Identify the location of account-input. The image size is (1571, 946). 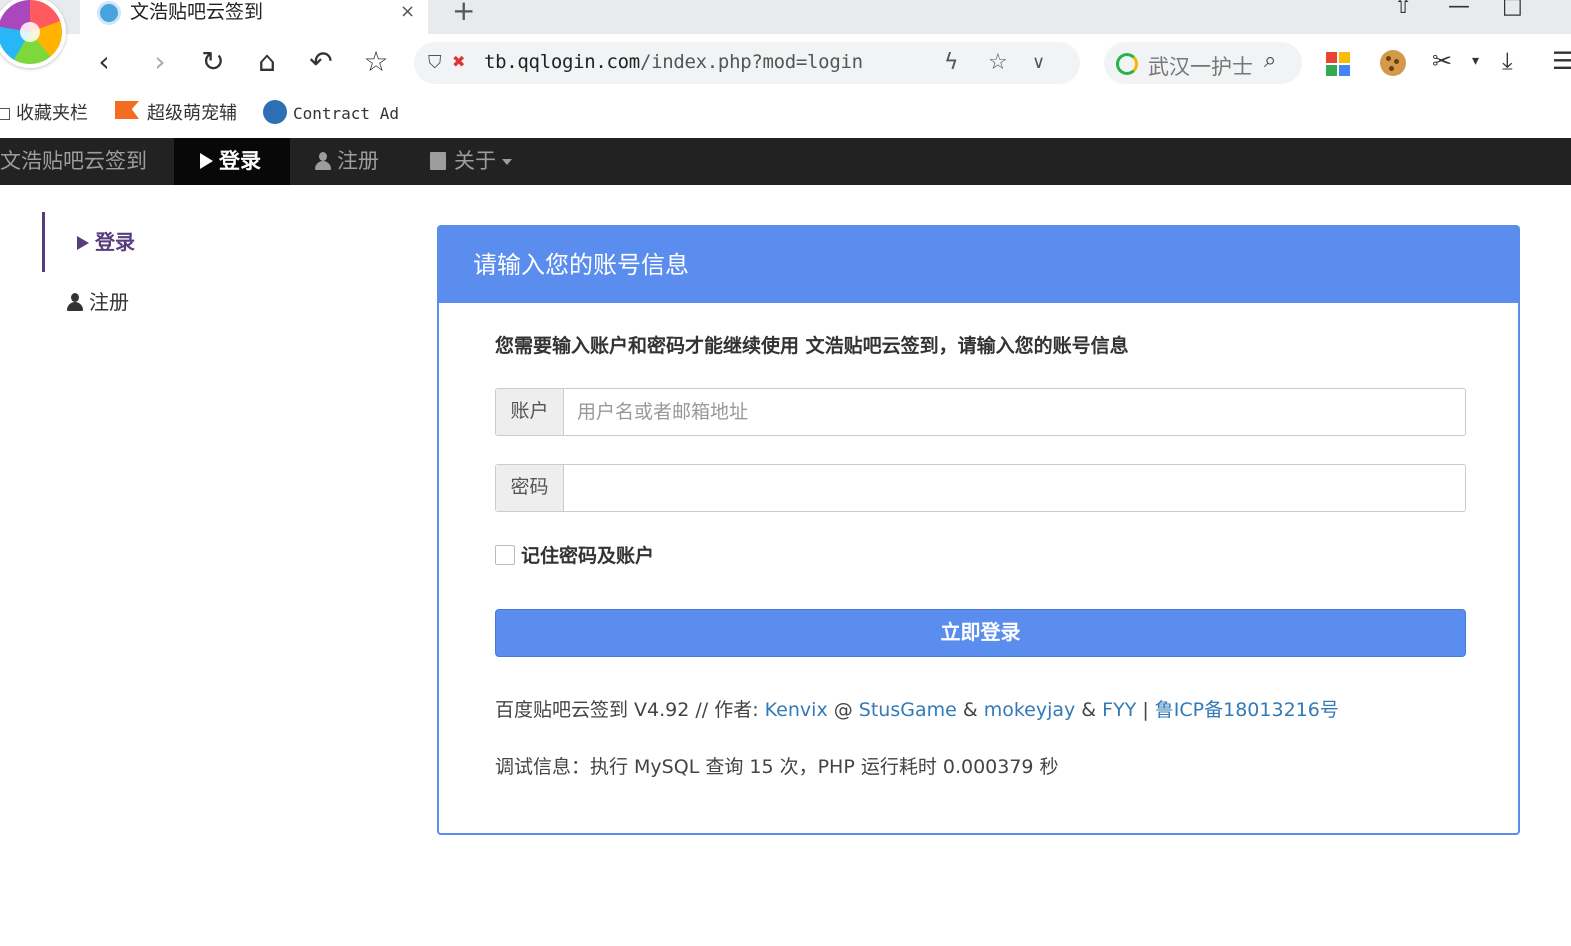
(1015, 412).